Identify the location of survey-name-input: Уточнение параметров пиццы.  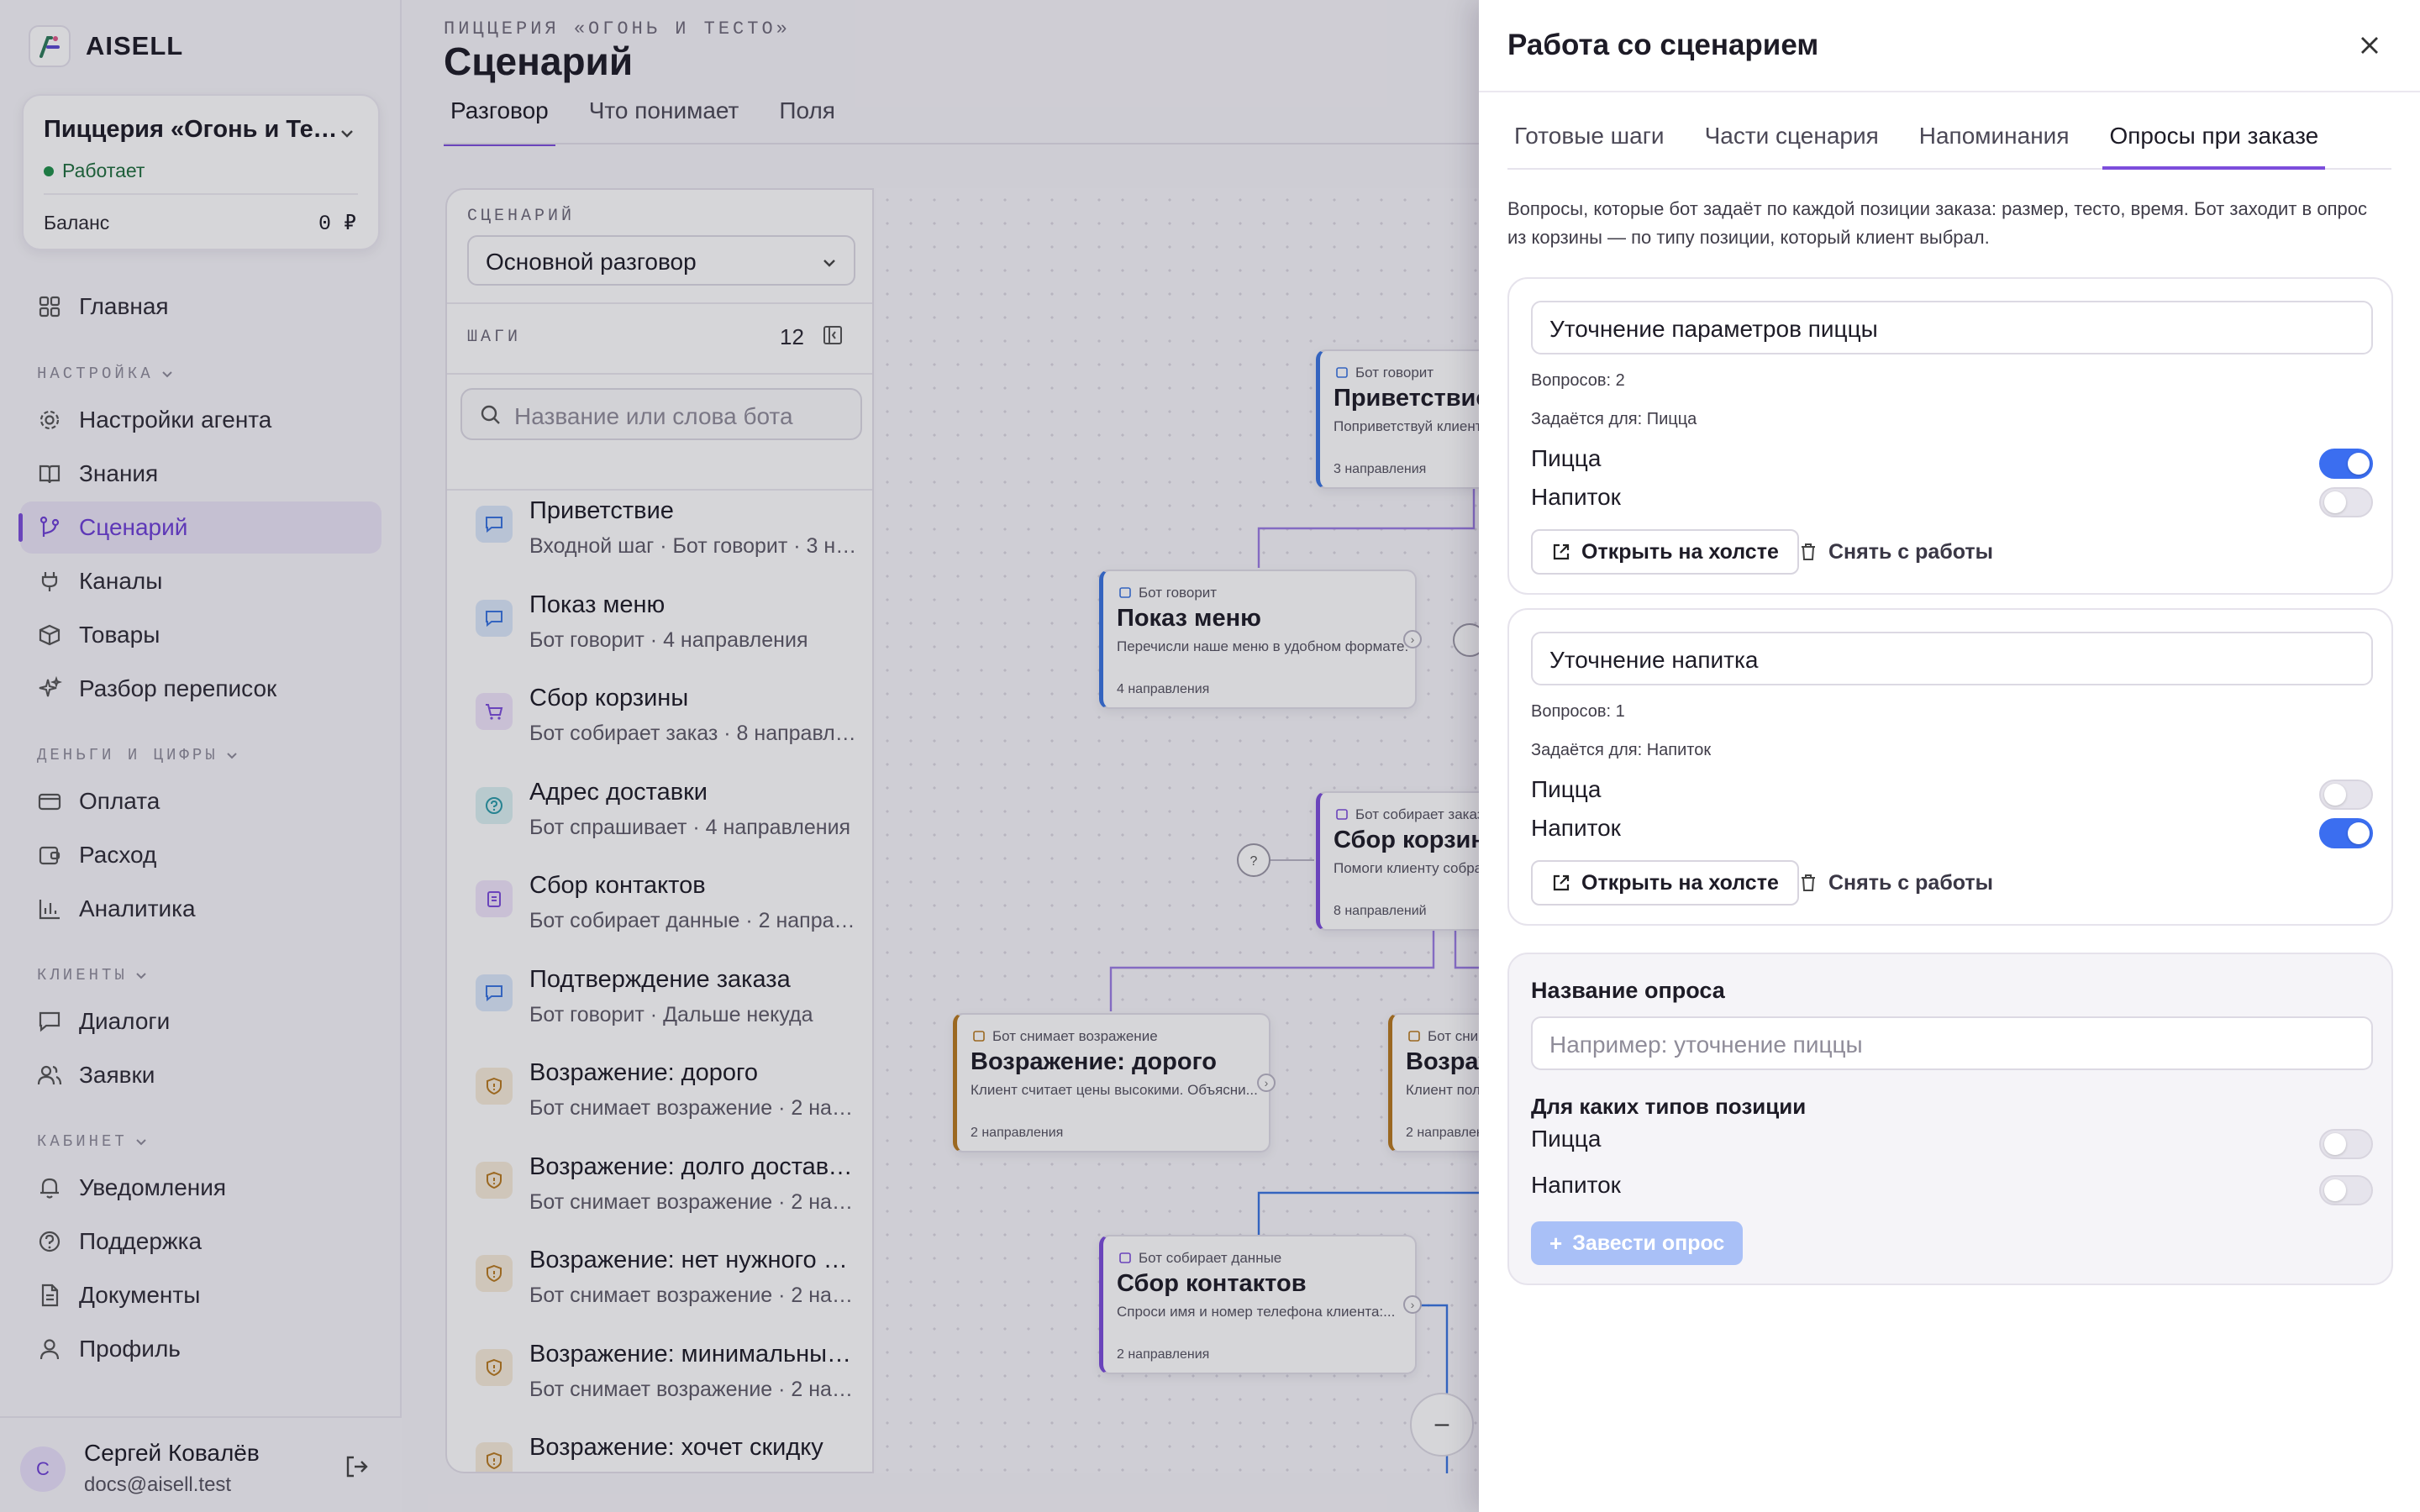
(1952, 327).